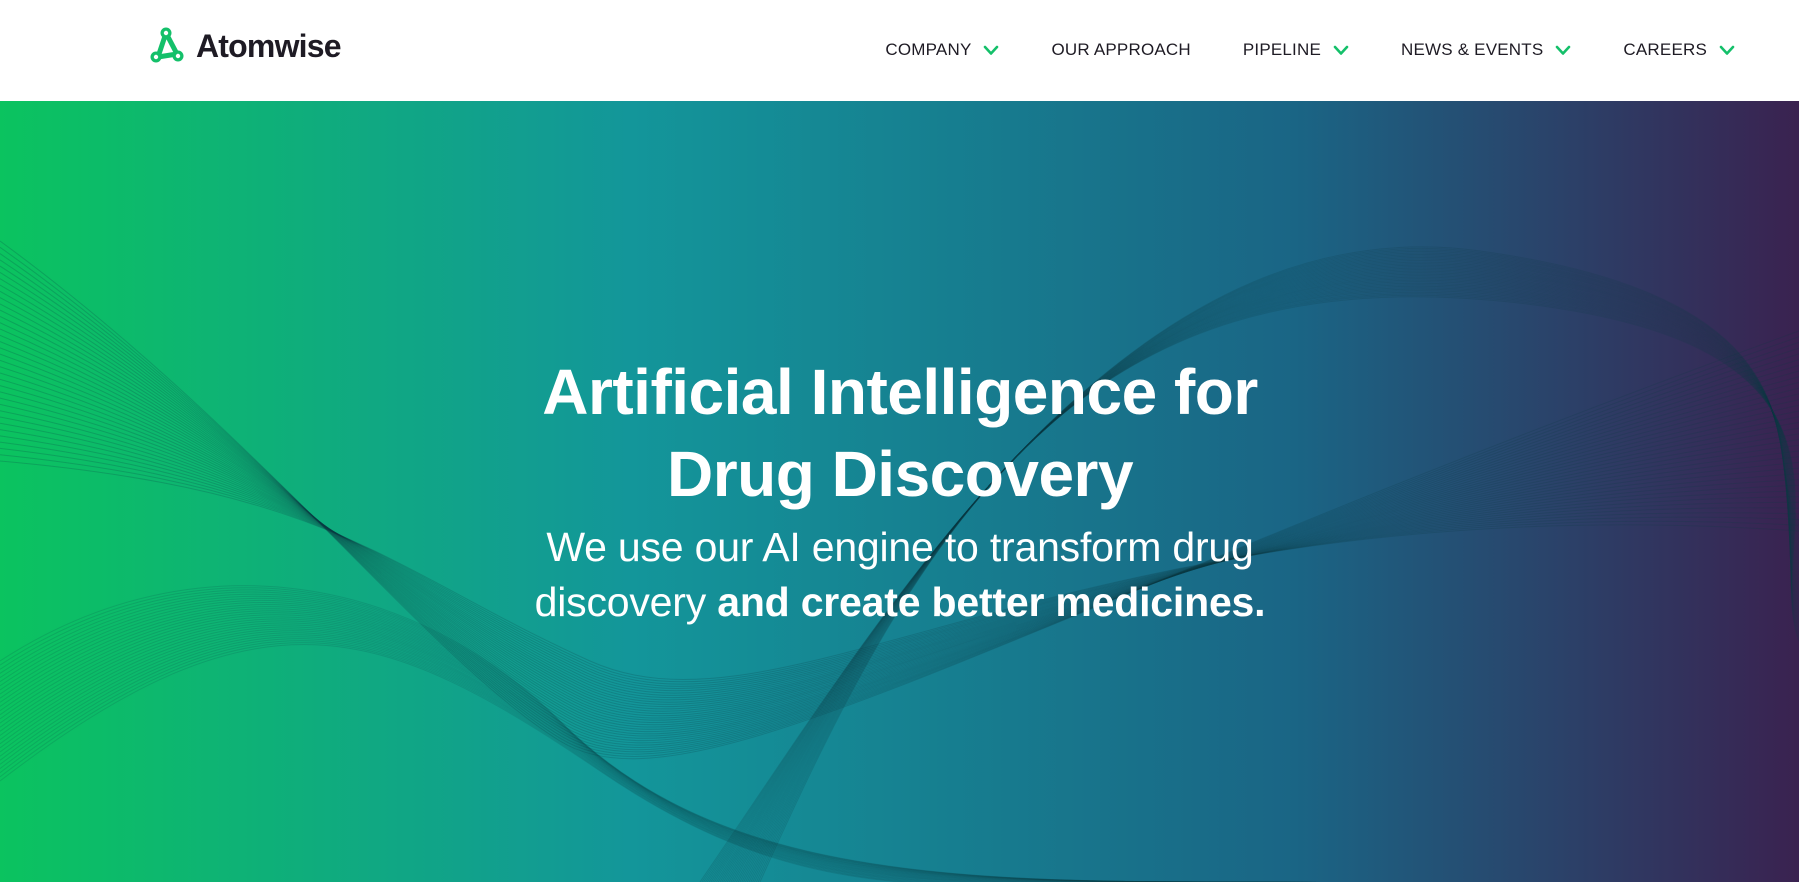  Describe the element at coordinates (991, 602) in the screenshot. I see `hero-subtitle-bold: and create better medicines.` at that location.